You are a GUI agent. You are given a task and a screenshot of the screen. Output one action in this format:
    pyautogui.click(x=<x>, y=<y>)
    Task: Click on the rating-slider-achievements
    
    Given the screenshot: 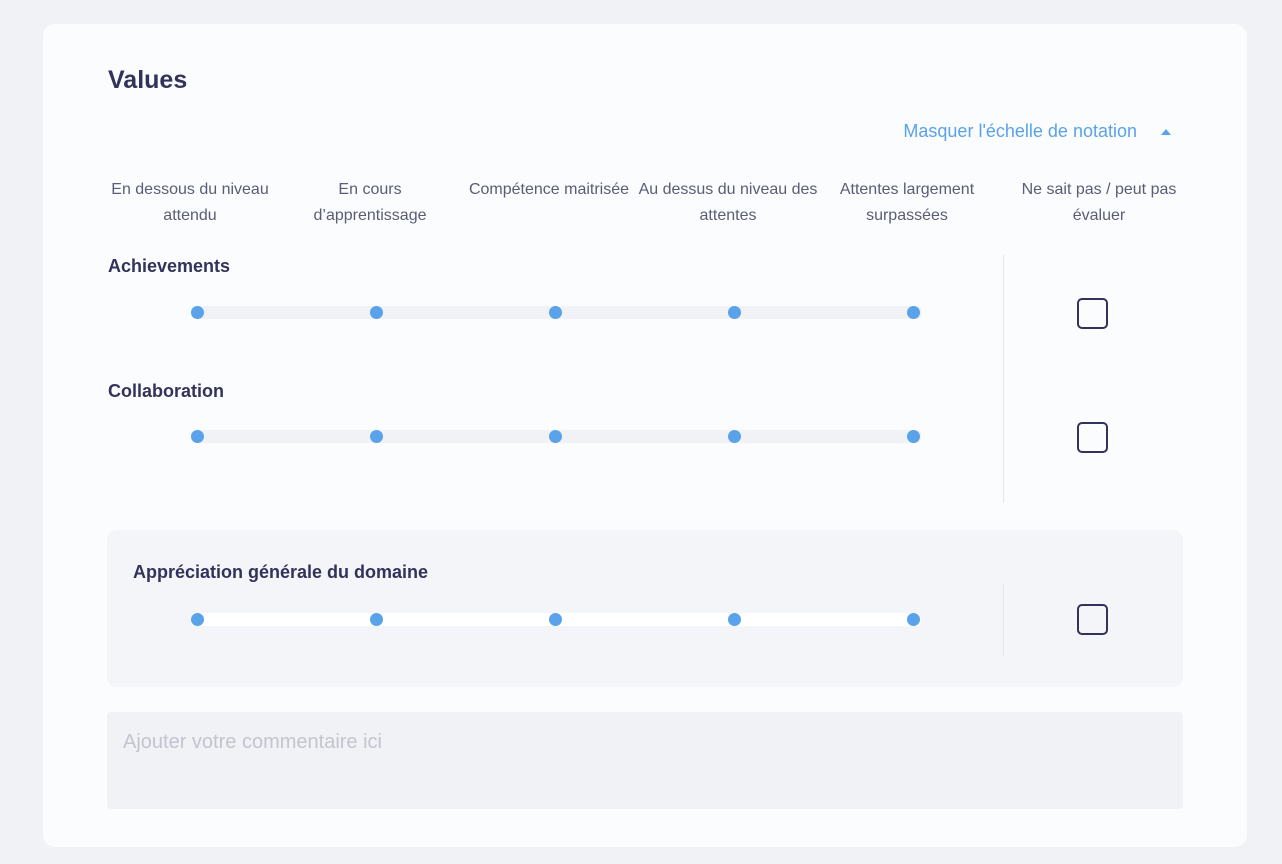 What is the action you would take?
    pyautogui.click(x=556, y=312)
    